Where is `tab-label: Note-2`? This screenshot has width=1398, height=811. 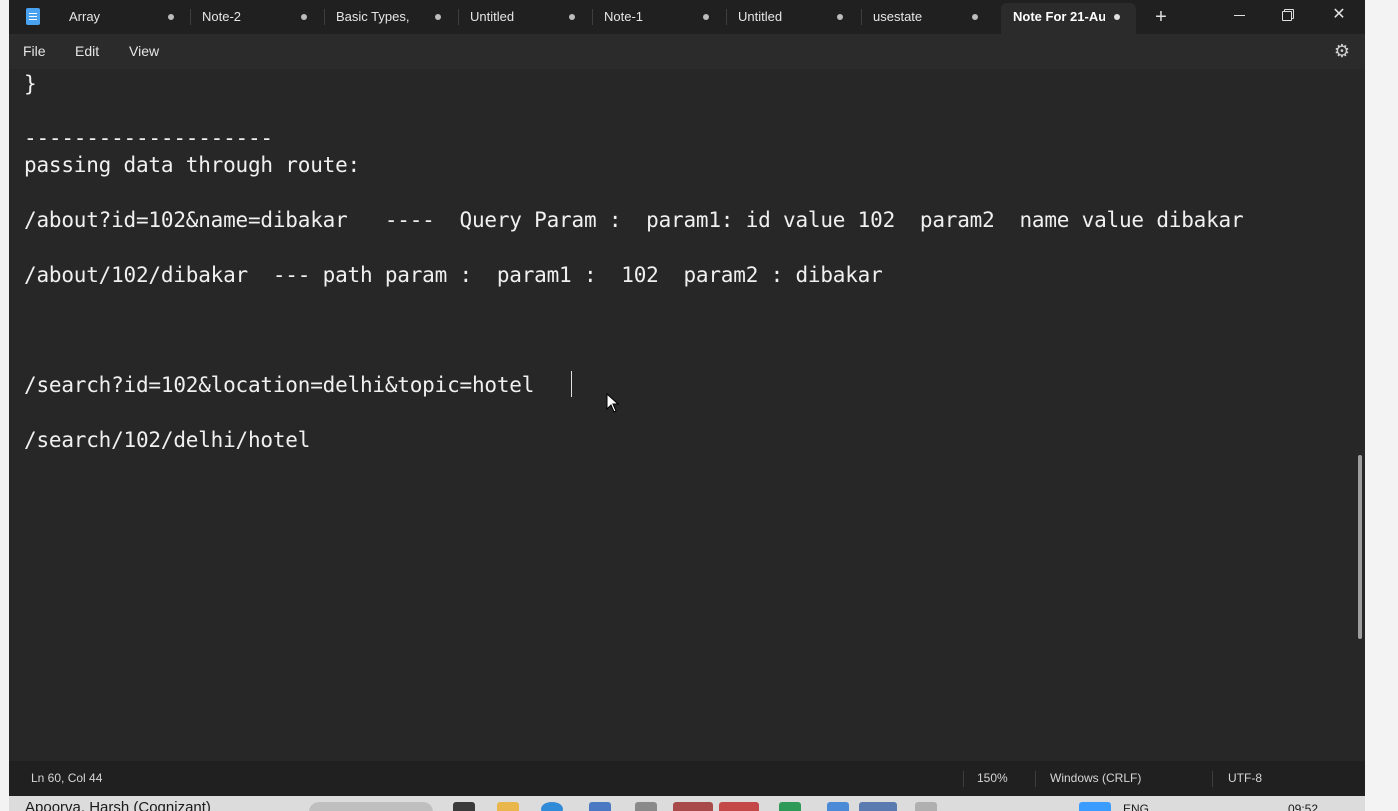 tab-label: Note-2 is located at coordinates (222, 16).